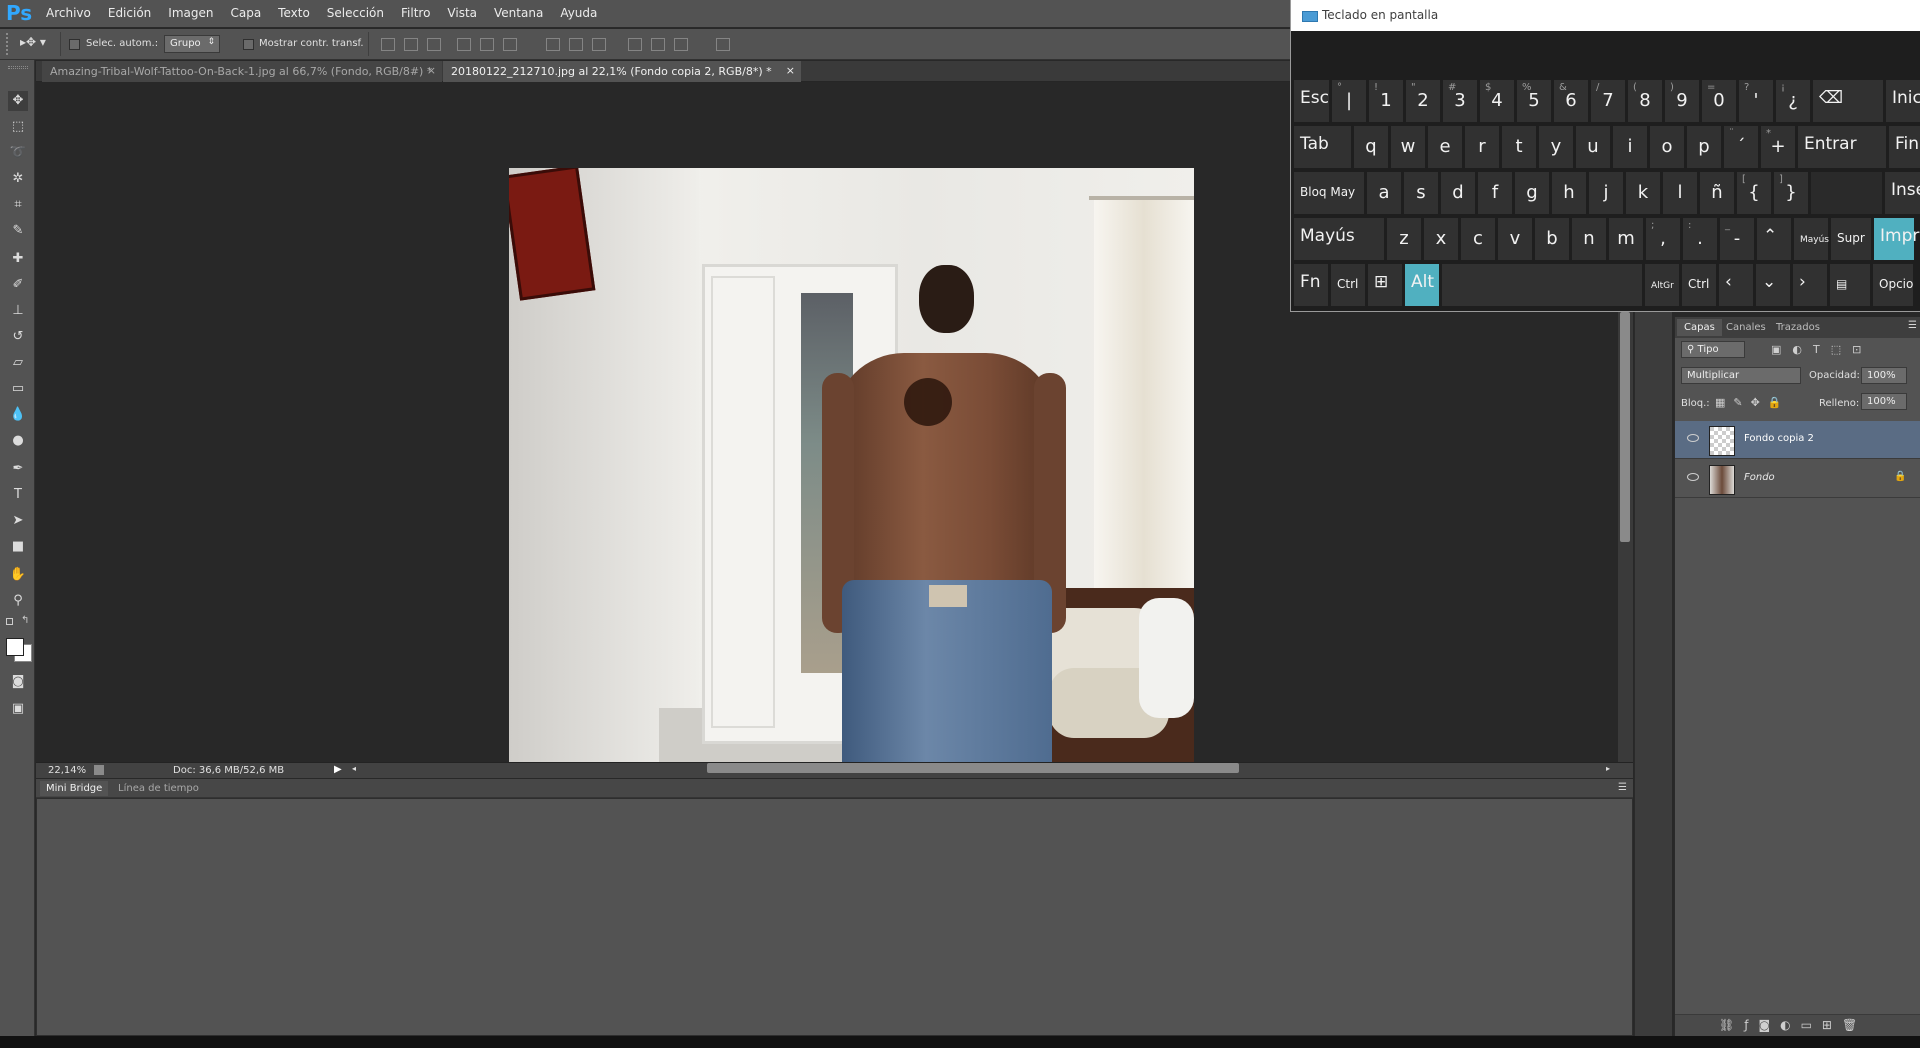 The height and width of the screenshot is (1048, 1920). Describe the element at coordinates (1645, 101) in the screenshot. I see `key-8-0-9: (8` at that location.